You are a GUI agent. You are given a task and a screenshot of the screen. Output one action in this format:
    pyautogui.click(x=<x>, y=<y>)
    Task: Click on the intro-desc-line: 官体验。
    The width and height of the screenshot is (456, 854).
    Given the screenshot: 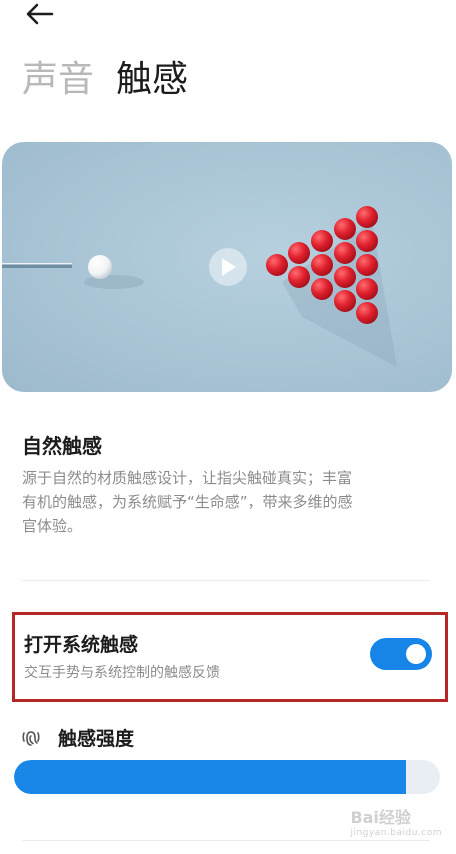 What is the action you would take?
    pyautogui.click(x=52, y=526)
    